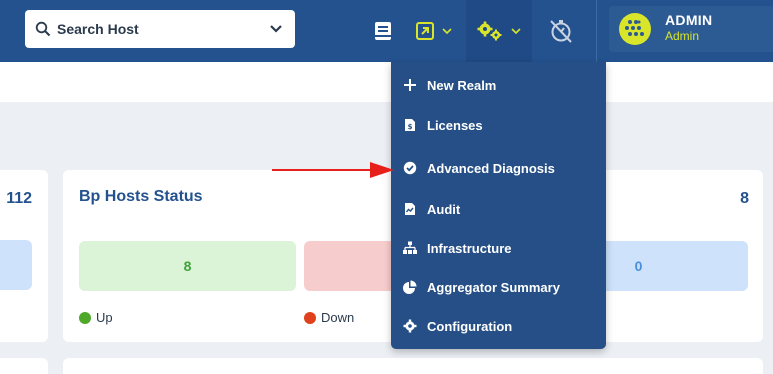 The height and width of the screenshot is (374, 773). I want to click on hosts-up-tile: 8, so click(187, 266).